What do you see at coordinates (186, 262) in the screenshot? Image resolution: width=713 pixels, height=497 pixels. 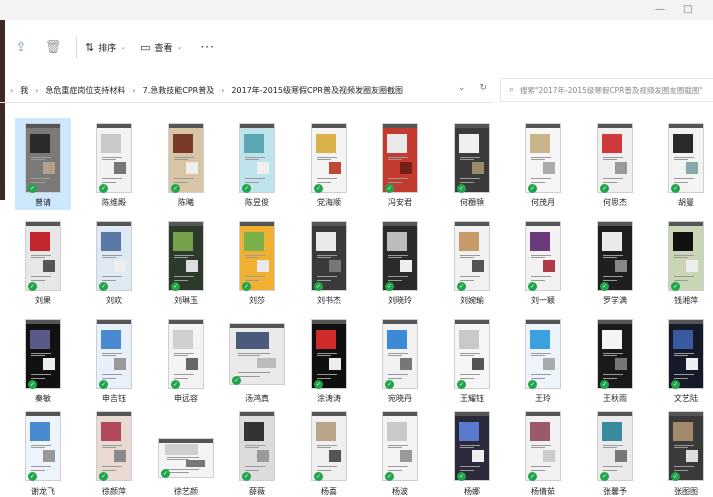 I see `file-item: ✓ 刘琳玉` at bounding box center [186, 262].